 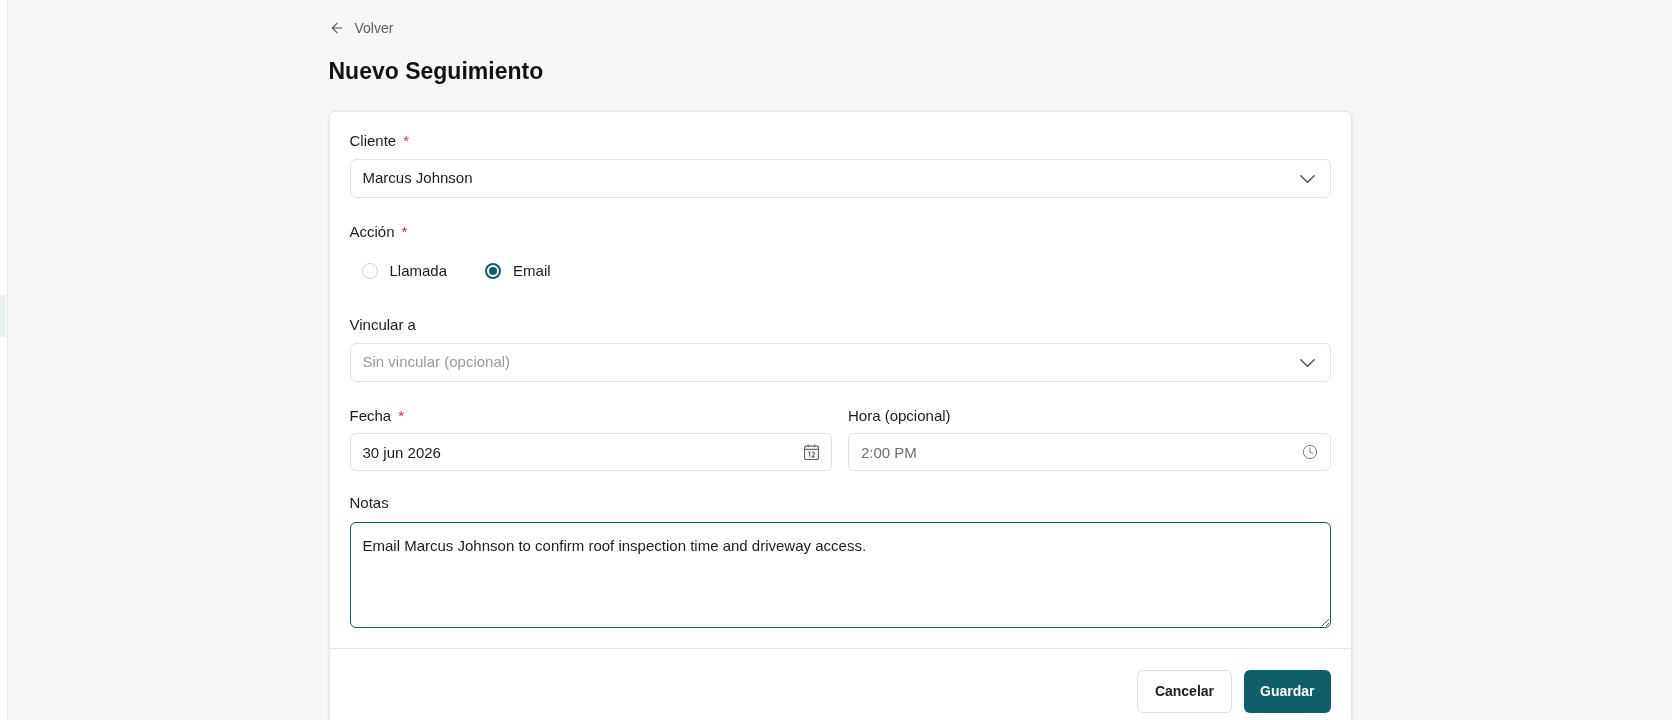 I want to click on sidebar-item, so click(x=3, y=316).